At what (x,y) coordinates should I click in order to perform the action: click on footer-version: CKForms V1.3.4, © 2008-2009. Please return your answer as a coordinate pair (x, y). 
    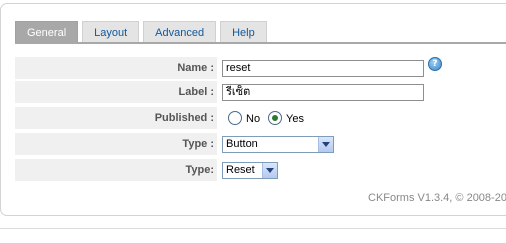
    Looking at the image, I should click on (437, 198).